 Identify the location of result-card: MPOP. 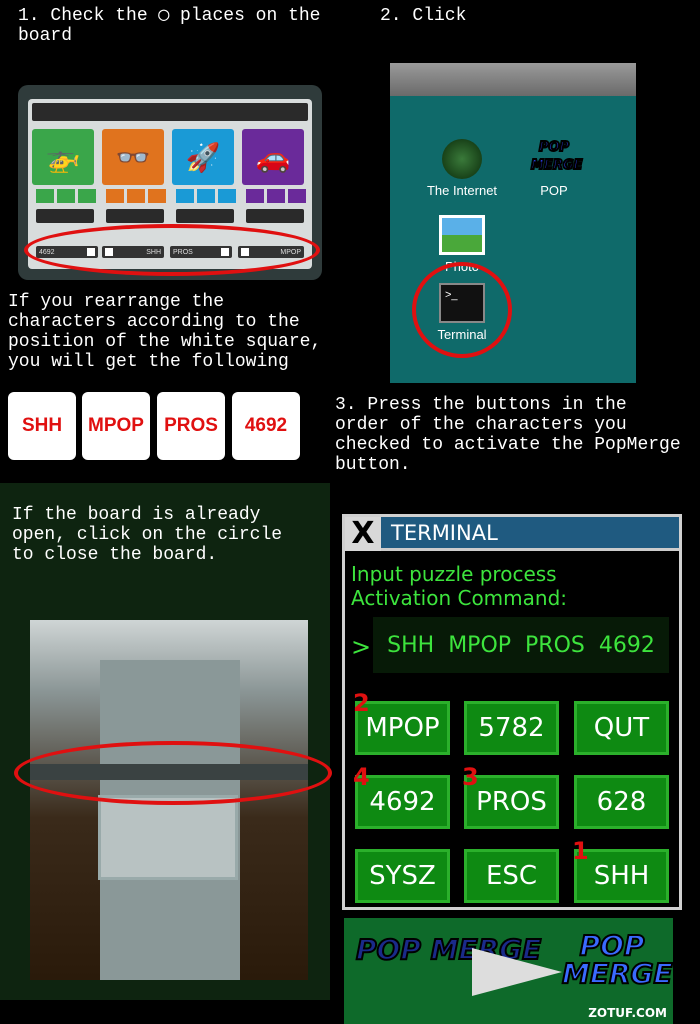
(116, 426).